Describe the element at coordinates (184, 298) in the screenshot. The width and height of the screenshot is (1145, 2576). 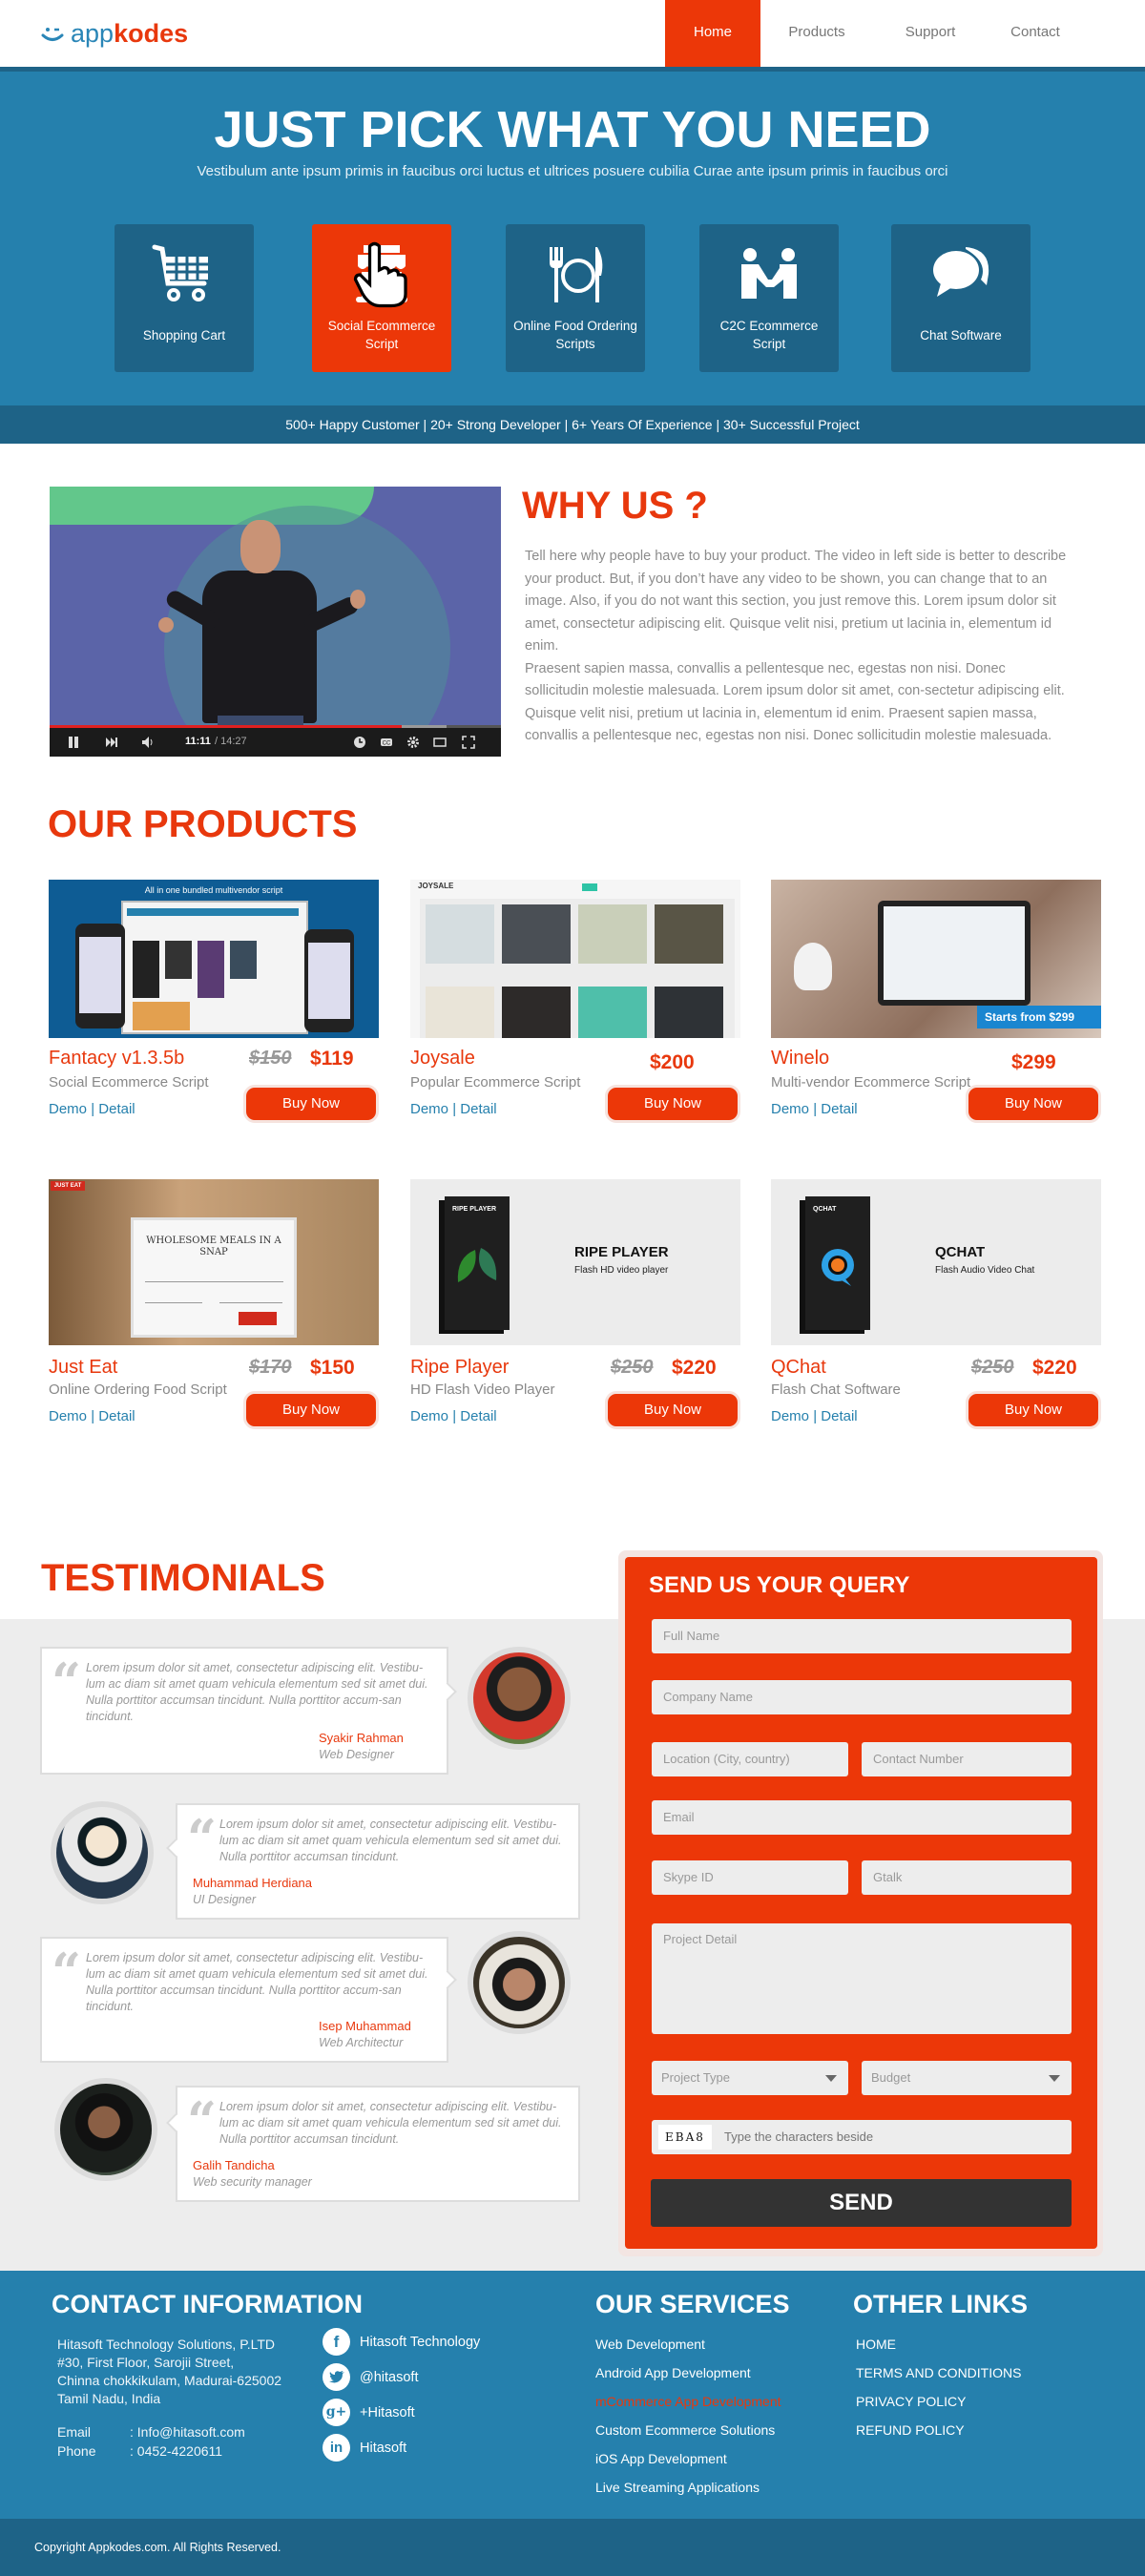
I see `tile-shopping-cart: Shopping Cart` at that location.